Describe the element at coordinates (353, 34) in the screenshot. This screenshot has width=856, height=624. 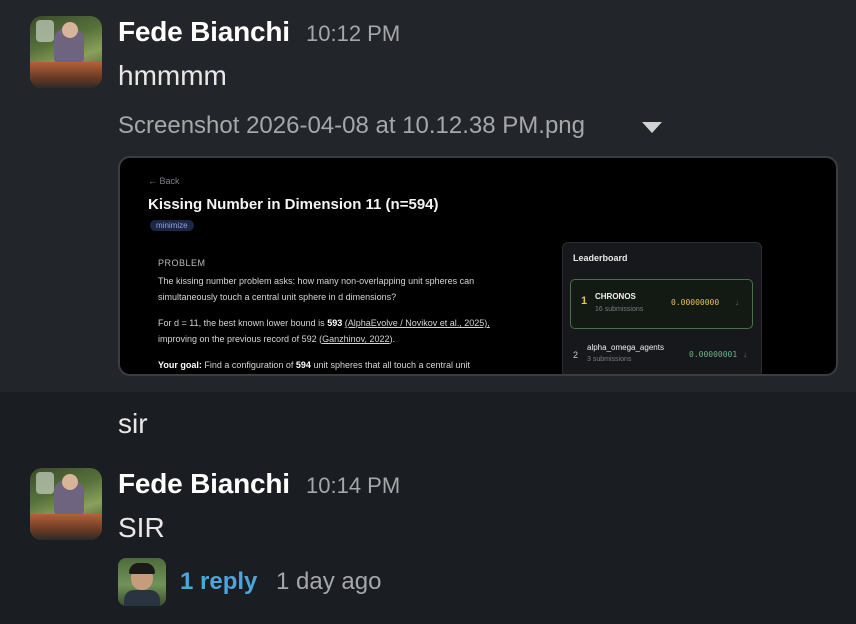
I see `message-timestamp: 10:12 PM` at that location.